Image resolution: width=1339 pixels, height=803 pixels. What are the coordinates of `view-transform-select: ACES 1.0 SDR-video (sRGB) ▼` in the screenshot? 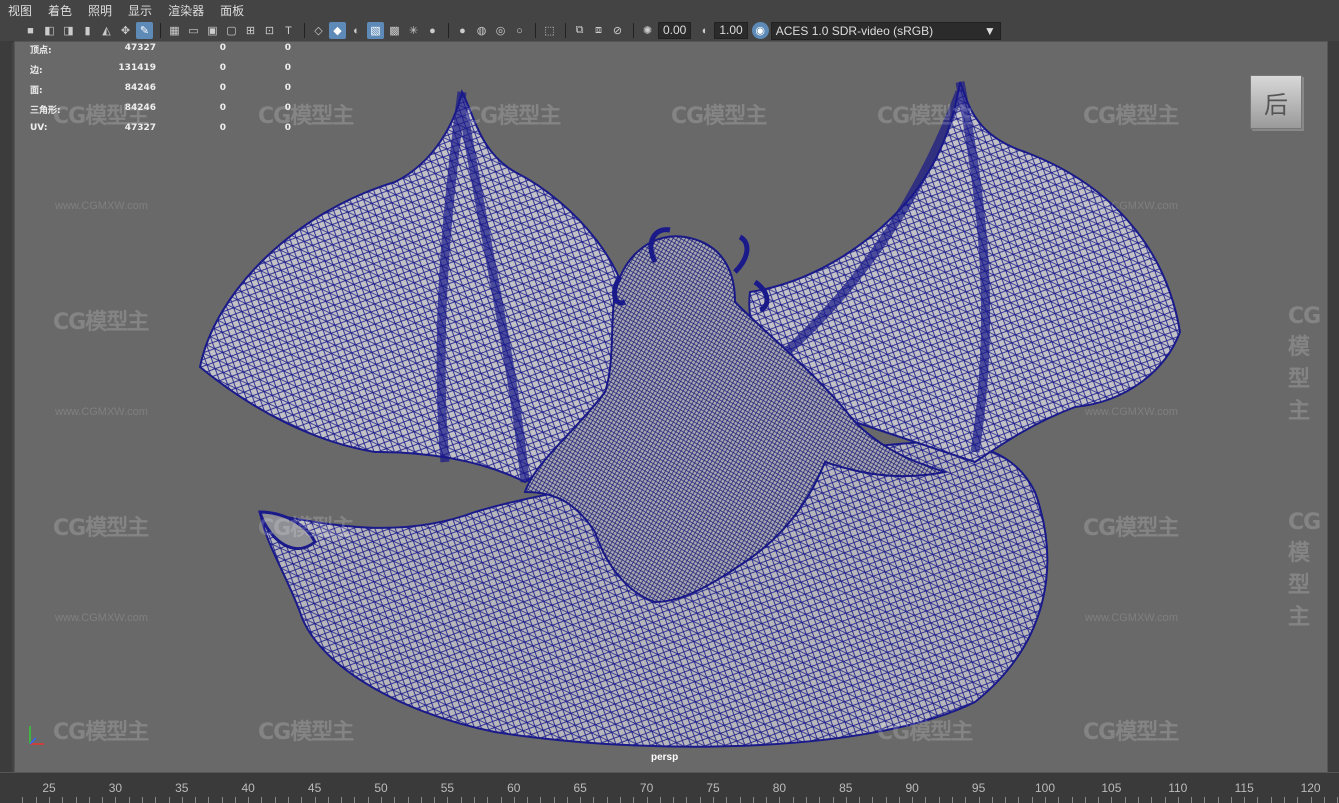 It's located at (885, 30).